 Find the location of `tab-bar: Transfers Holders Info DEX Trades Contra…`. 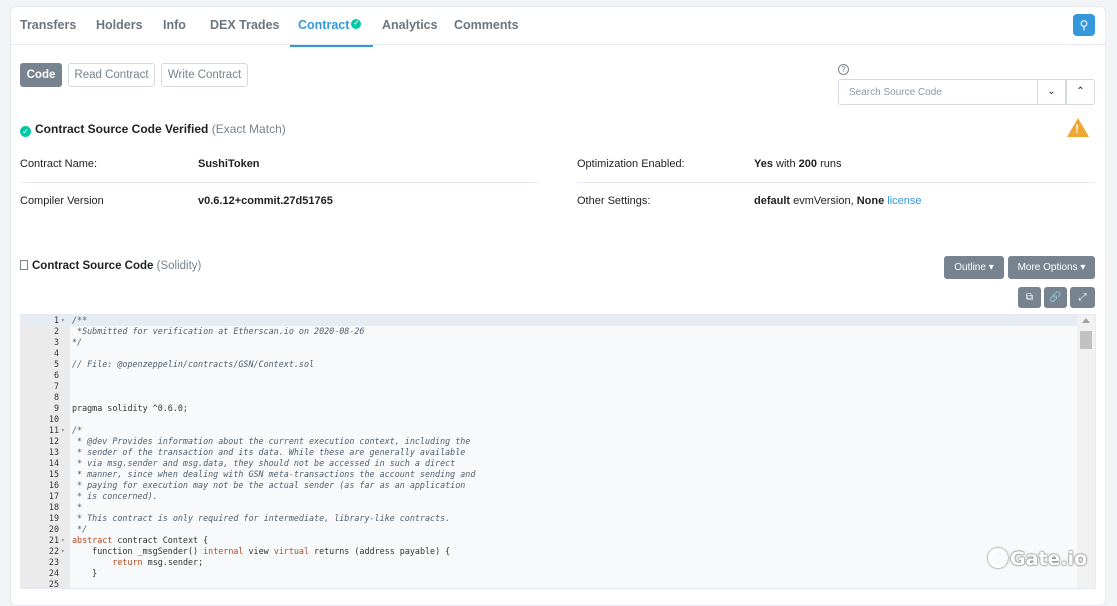

tab-bar: Transfers Holders Info DEX Trades Contra… is located at coordinates (558, 27).